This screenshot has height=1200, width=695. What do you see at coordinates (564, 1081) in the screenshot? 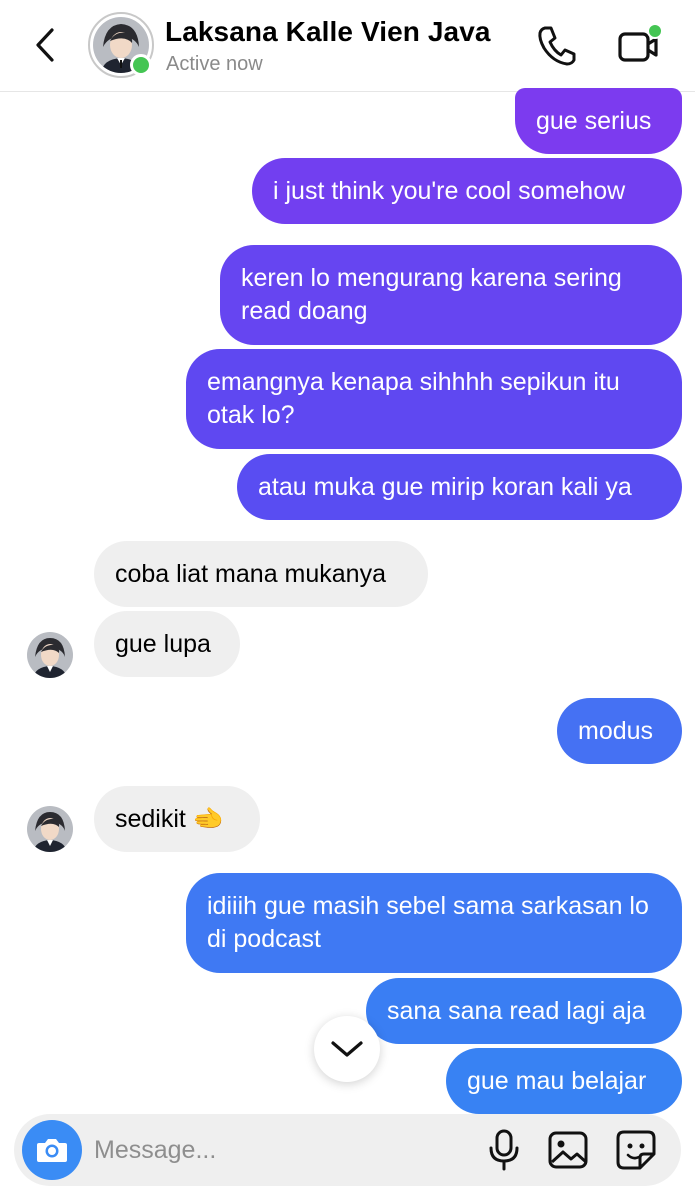
I see `sent-message: gue mau belajar` at bounding box center [564, 1081].